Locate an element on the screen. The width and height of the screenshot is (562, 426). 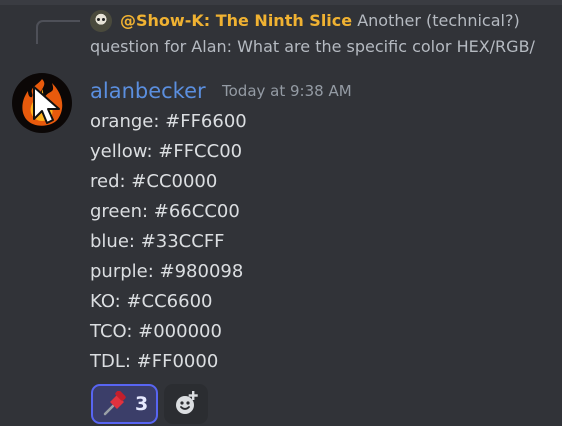
message-timestamp: Today at 9:38 AM is located at coordinates (287, 91).